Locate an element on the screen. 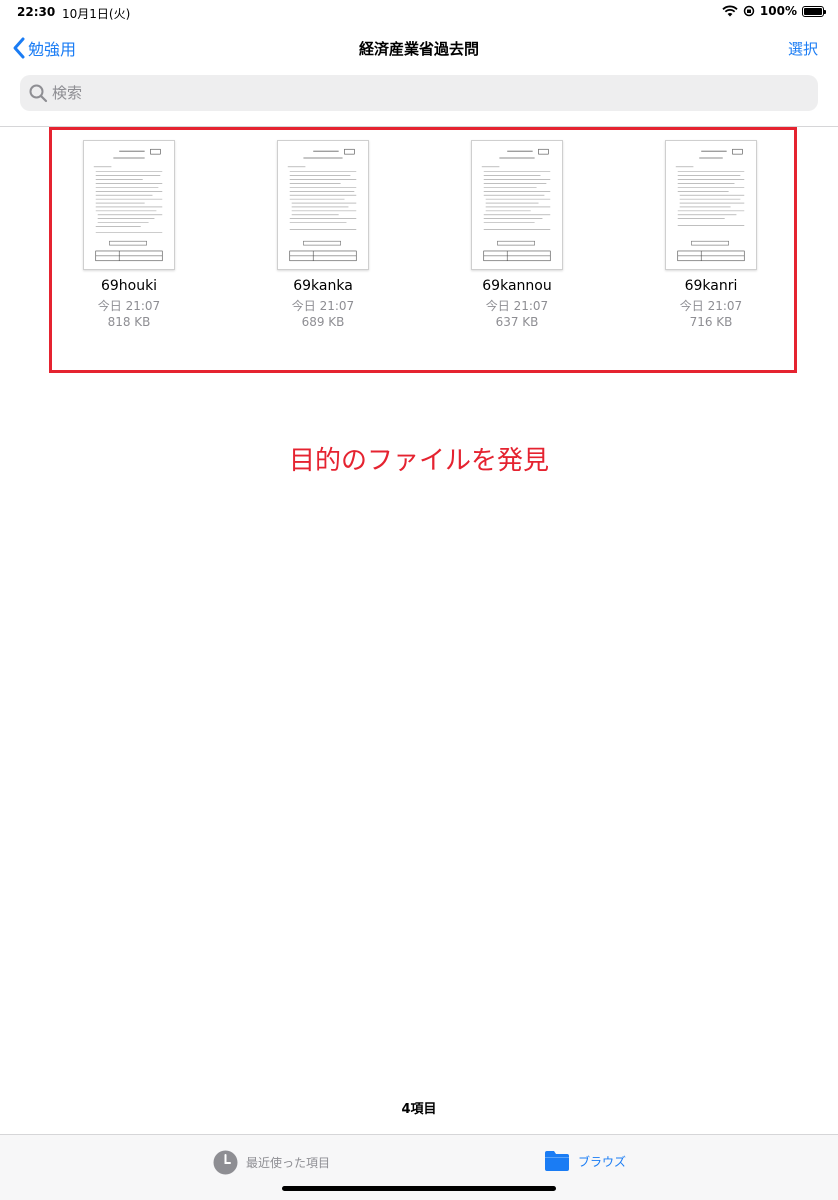 This screenshot has width=838, height=1200. search-input is located at coordinates (402, 93).